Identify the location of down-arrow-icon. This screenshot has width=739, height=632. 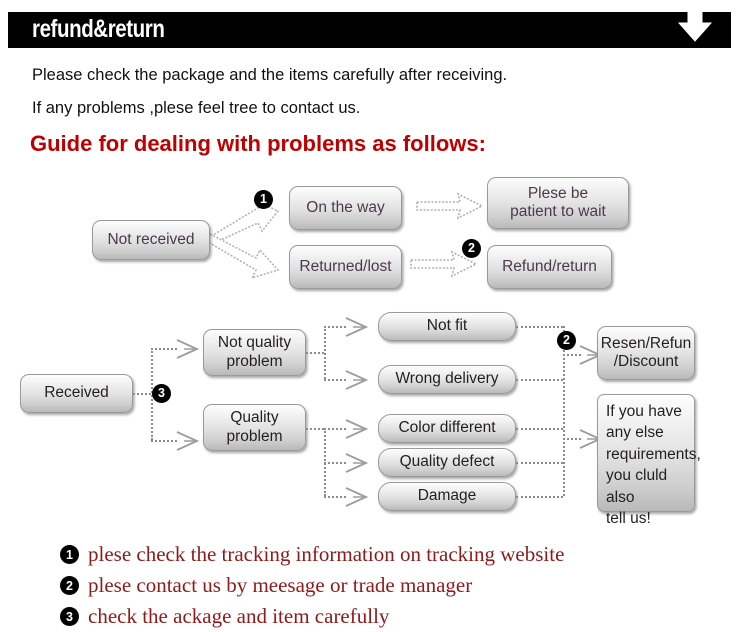
(695, 21).